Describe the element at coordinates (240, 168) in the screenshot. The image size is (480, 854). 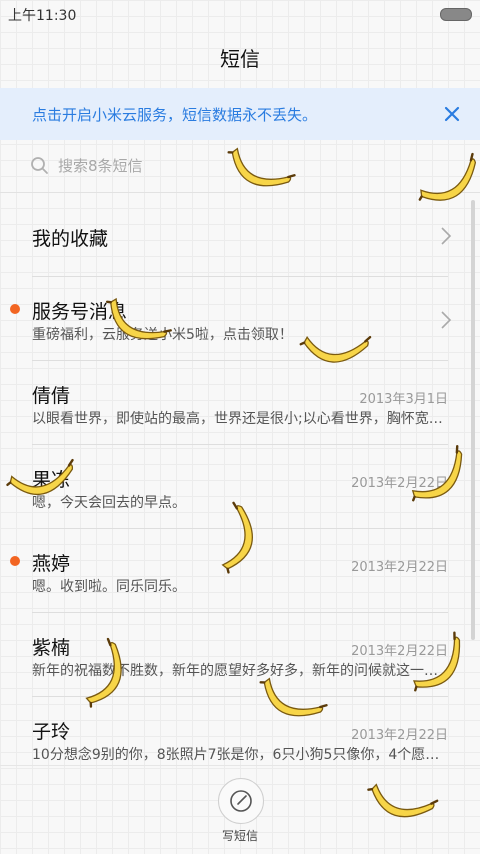
I see `search-bar: 搜索8条短信` at that location.